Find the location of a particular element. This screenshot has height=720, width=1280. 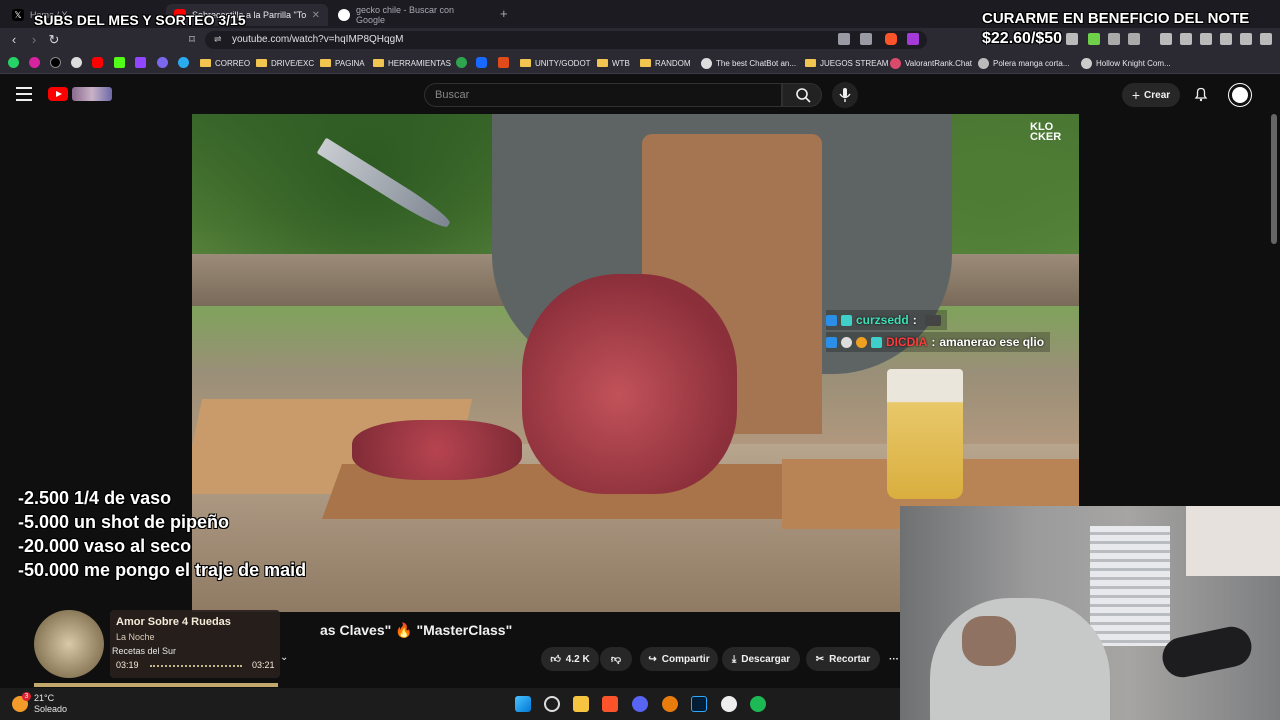

thumbs-down-icon: 👎︎ is located at coordinates (616, 659).